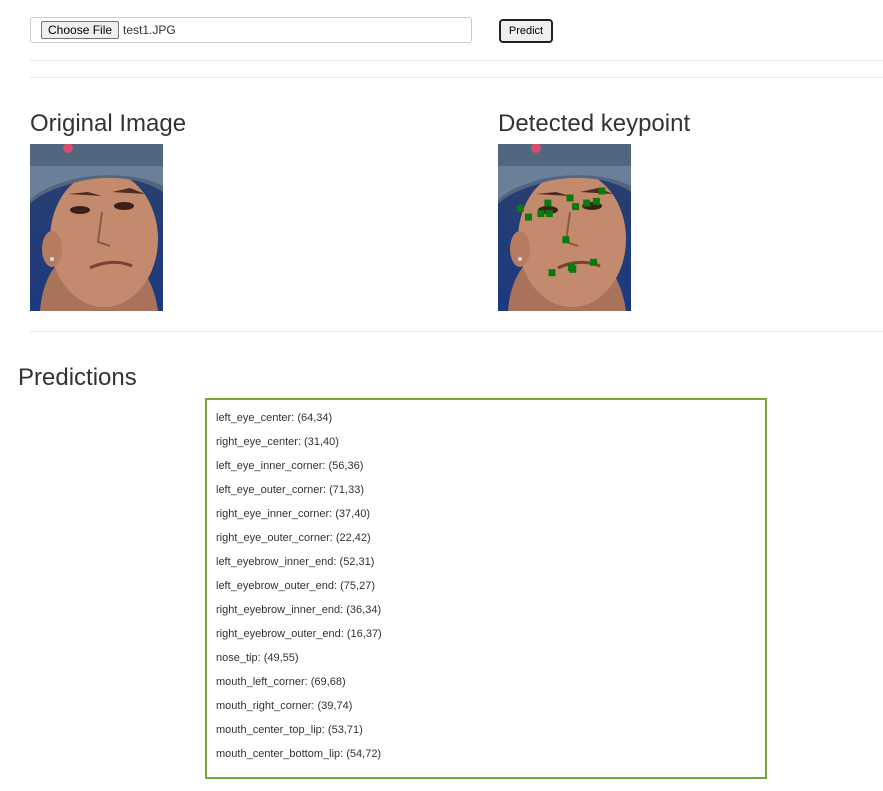  I want to click on selected-file-name: test1.JPG, so click(149, 30).